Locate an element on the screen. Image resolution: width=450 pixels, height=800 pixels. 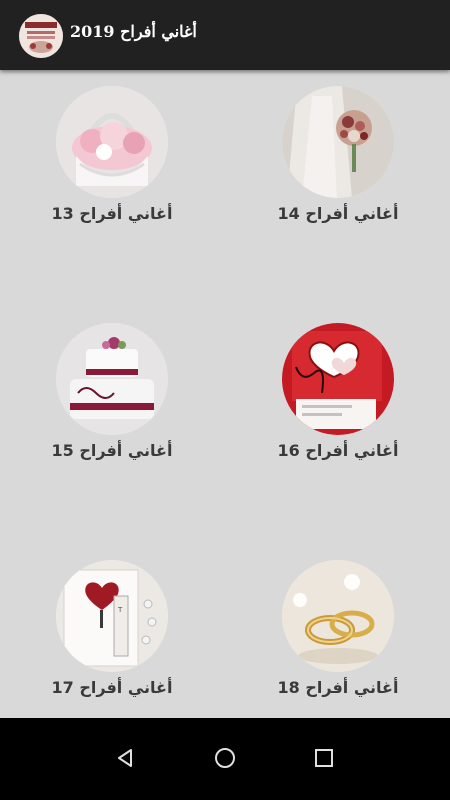
tile-label: أغاني أفراح 15 is located at coordinates (112, 450).